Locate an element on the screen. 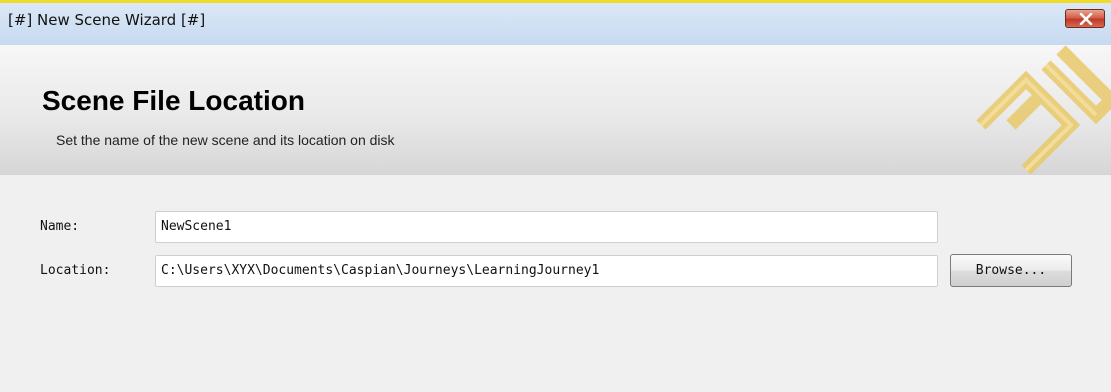 This screenshot has height=392, width=1111. caspian-logo-icon is located at coordinates (1043, 110).